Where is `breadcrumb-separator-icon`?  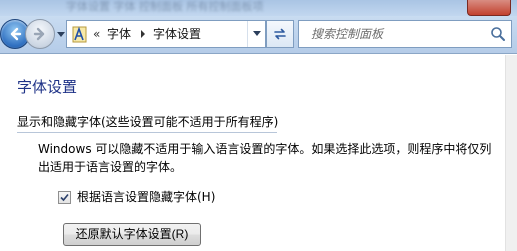 breadcrumb-separator-icon is located at coordinates (143, 34).